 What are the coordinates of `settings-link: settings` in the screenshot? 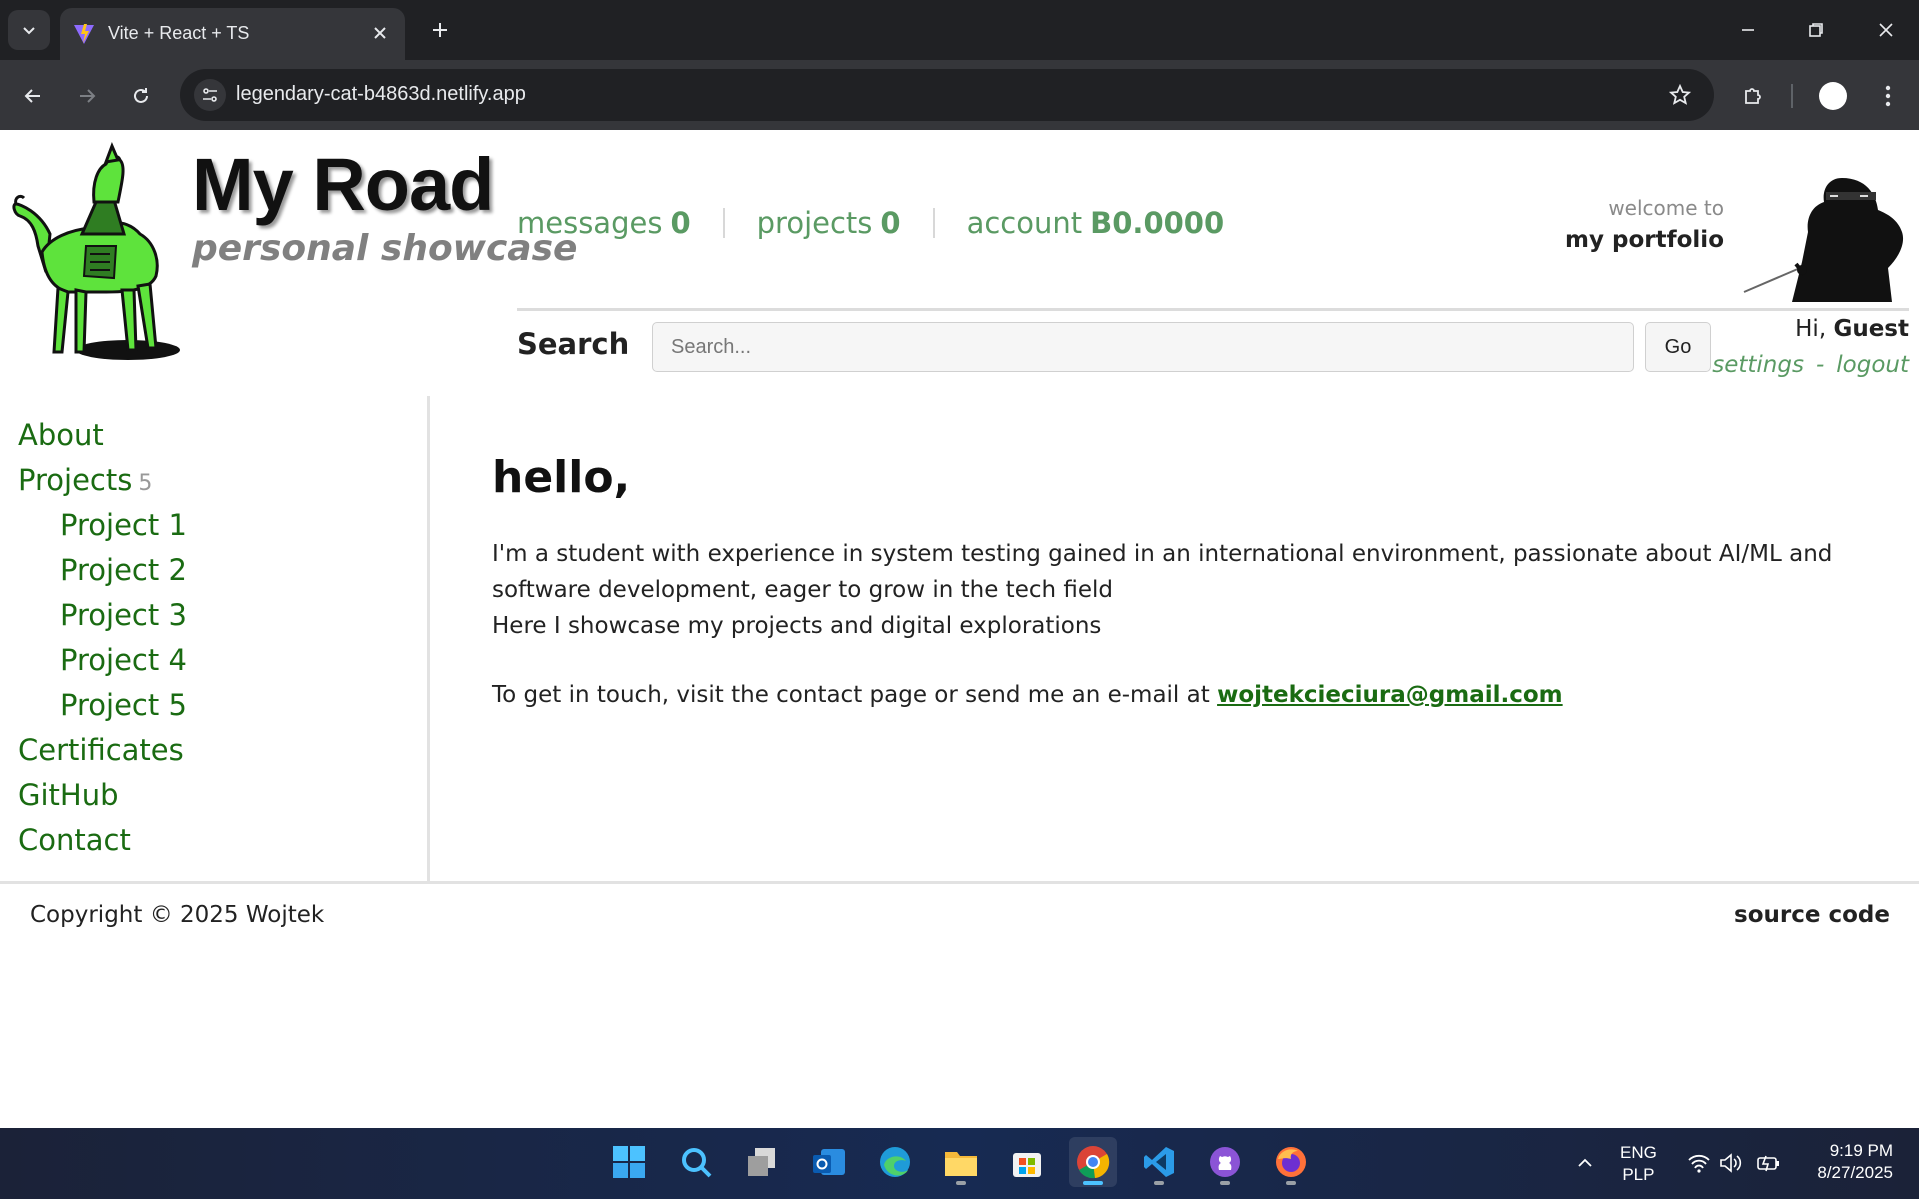 It's located at (1758, 365).